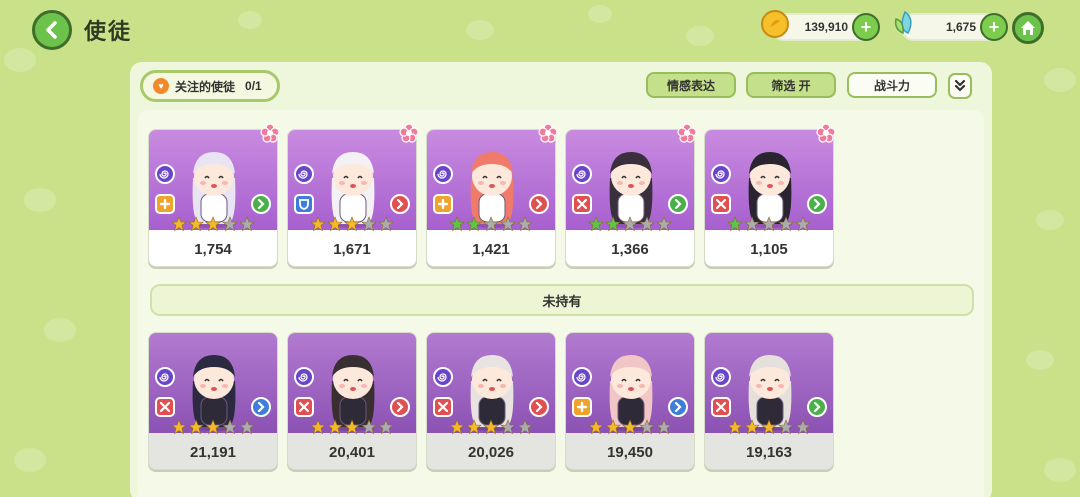 The width and height of the screenshot is (1080, 497). Describe the element at coordinates (960, 27) in the screenshot. I see `crystal-amount: 1,675` at that location.